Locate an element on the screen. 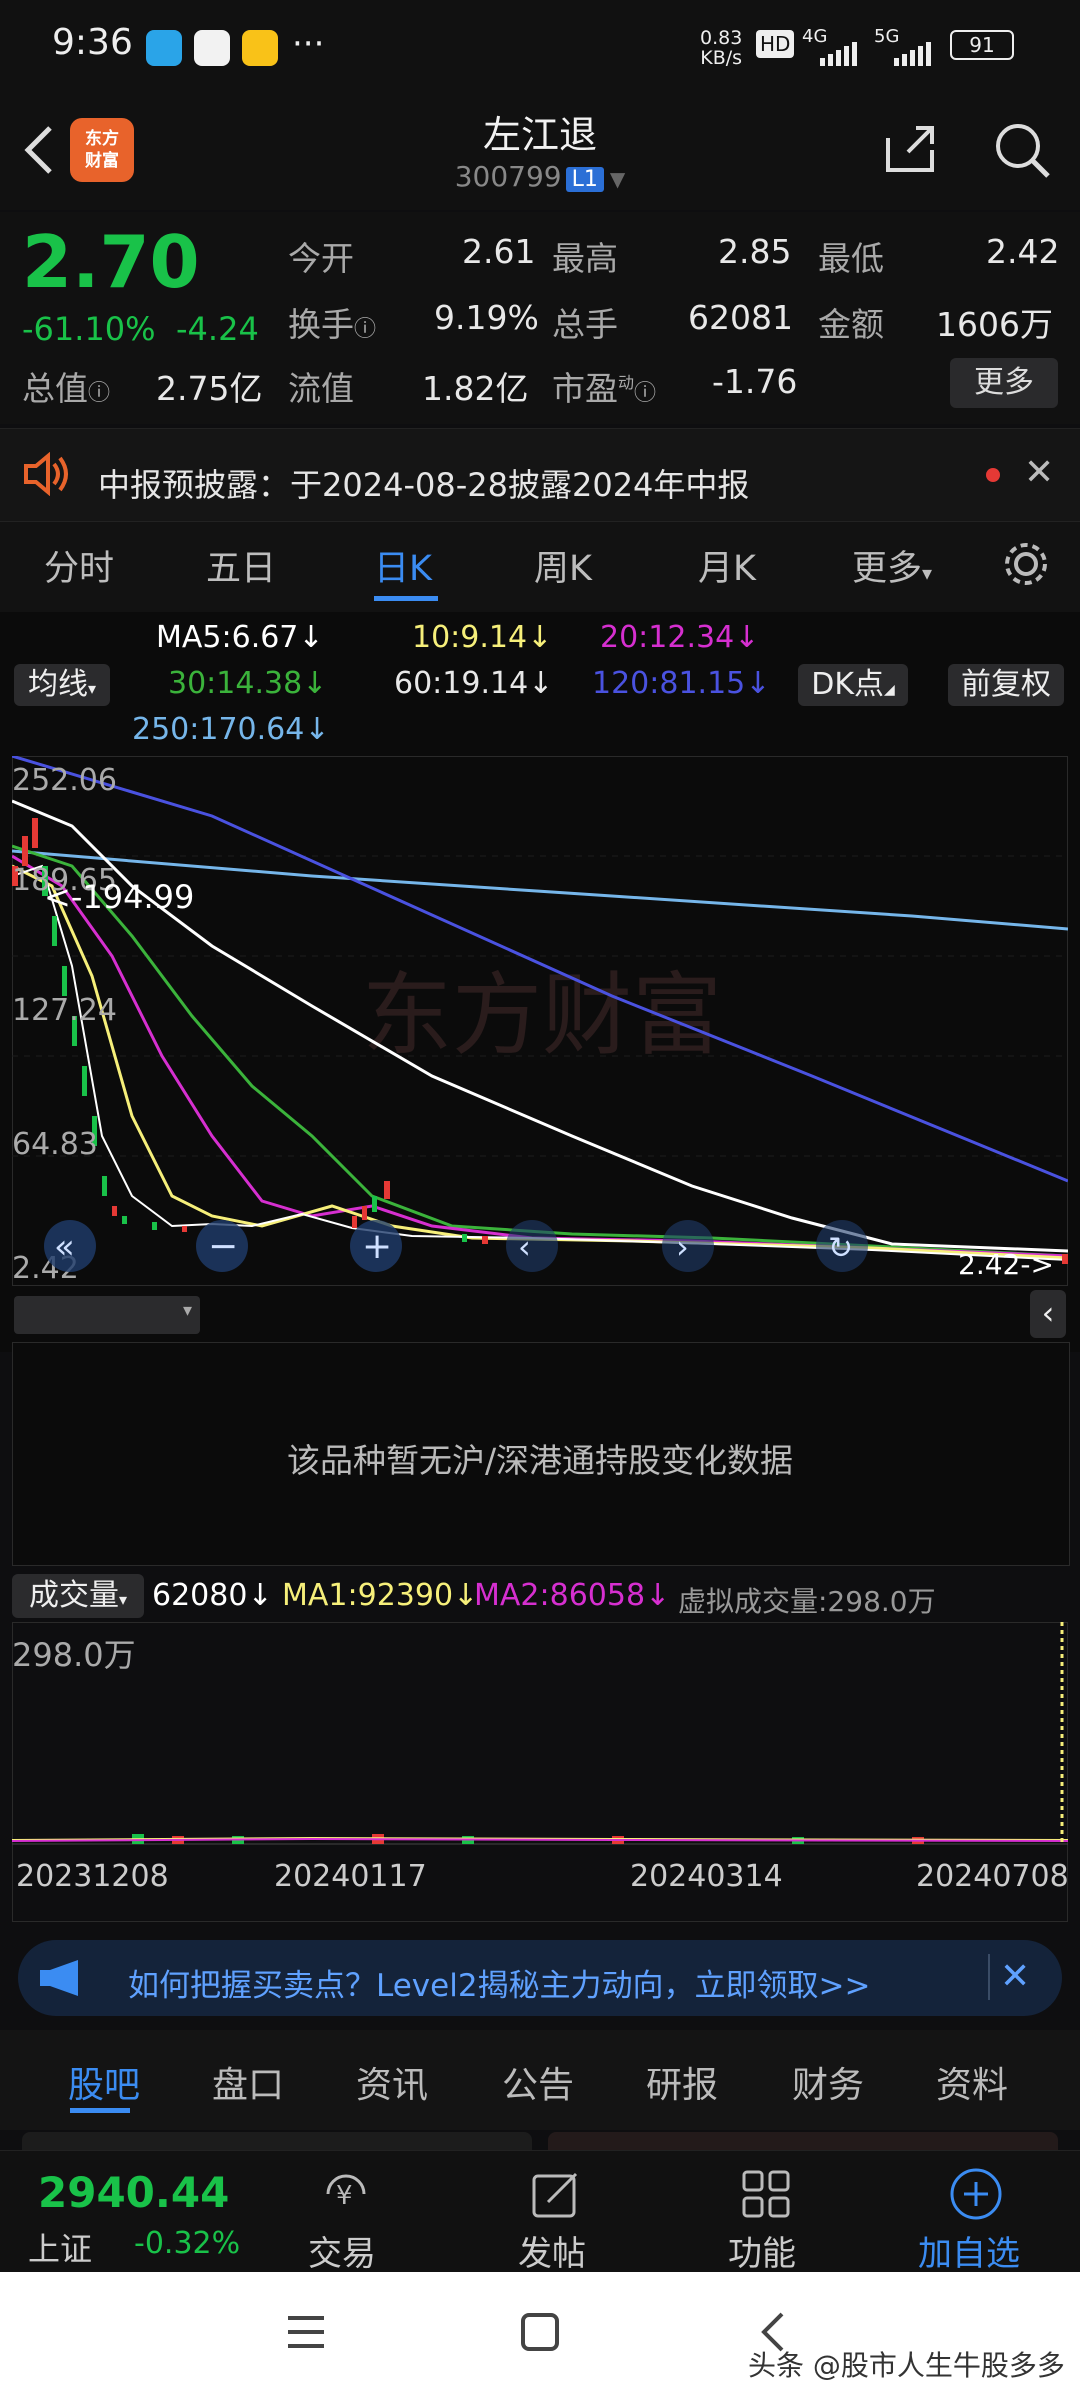 The image size is (1080, 2400). scroll-left-icon: « is located at coordinates (70, 1246).